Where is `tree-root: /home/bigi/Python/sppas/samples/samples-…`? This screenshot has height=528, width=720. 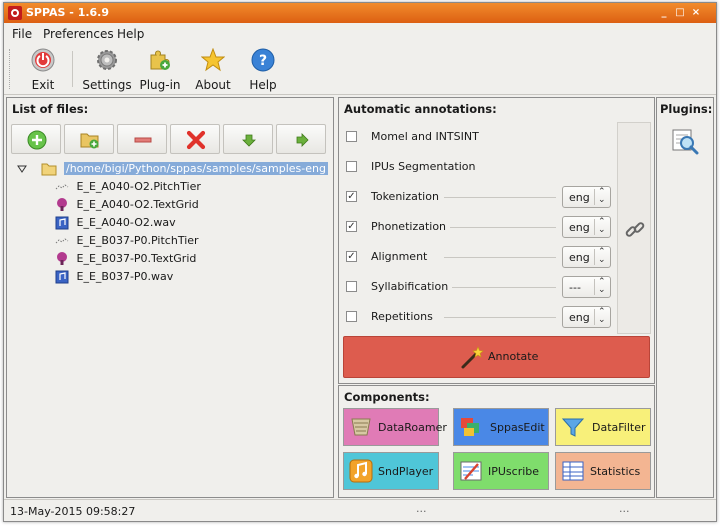
tree-root: /home/bigi/Python/sppas/samples/samples-… is located at coordinates (172, 169).